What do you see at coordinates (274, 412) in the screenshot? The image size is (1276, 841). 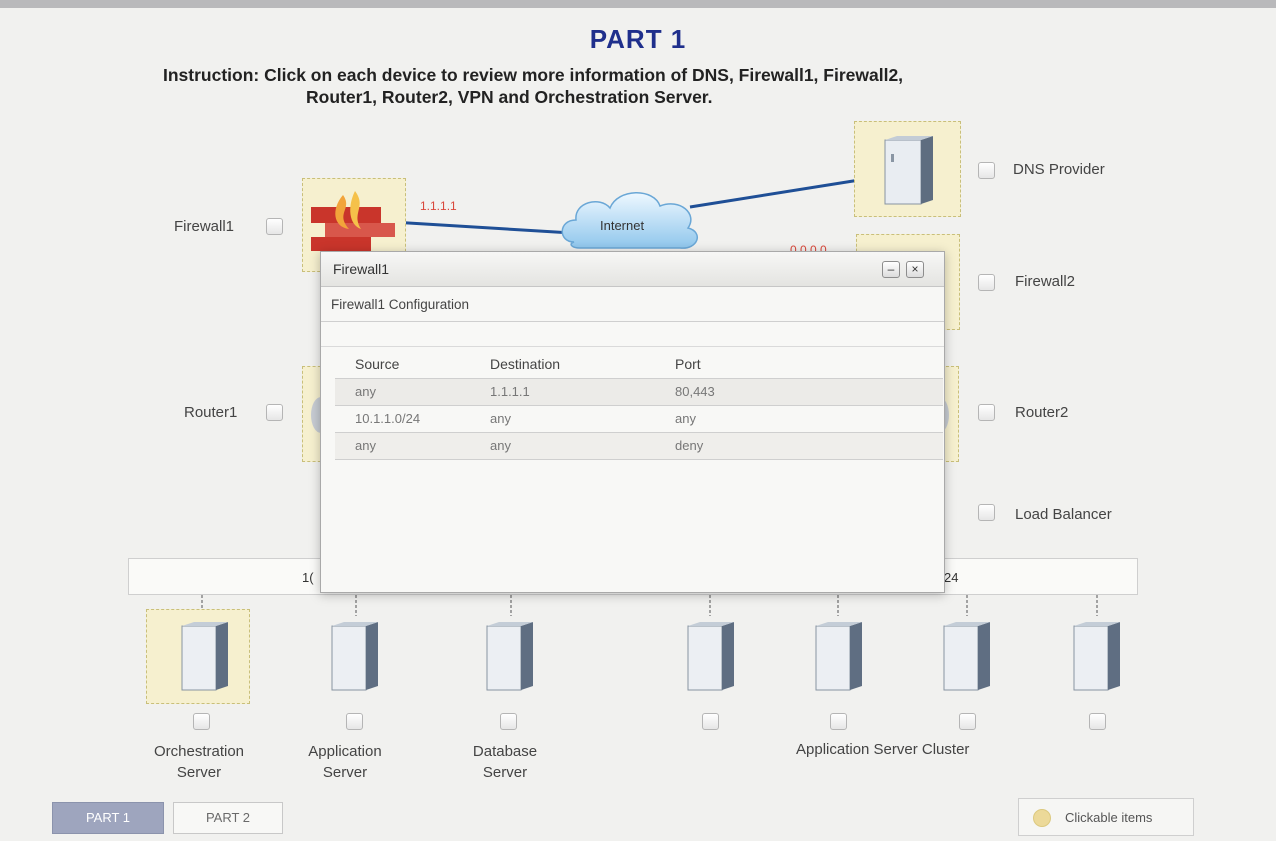 I see `router1-checkbox` at bounding box center [274, 412].